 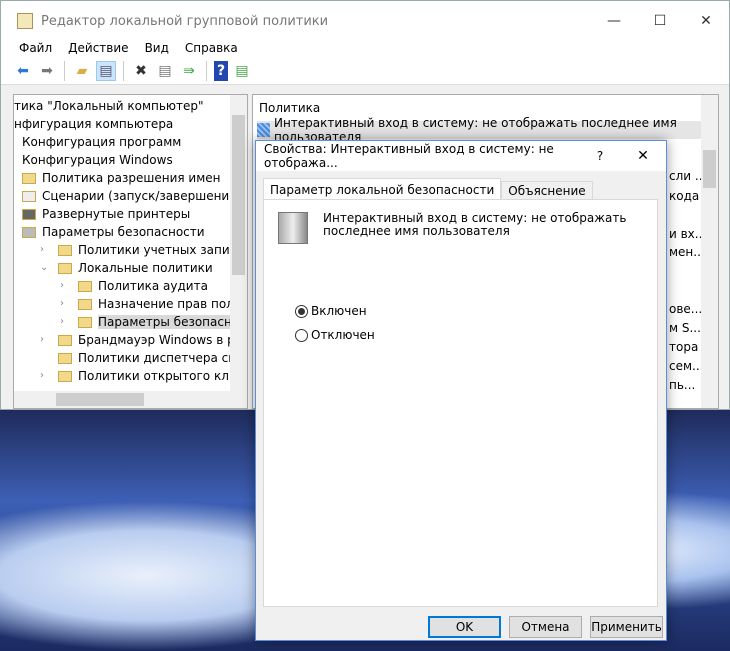 I want to click on apply-button: Применить, so click(x=626, y=627).